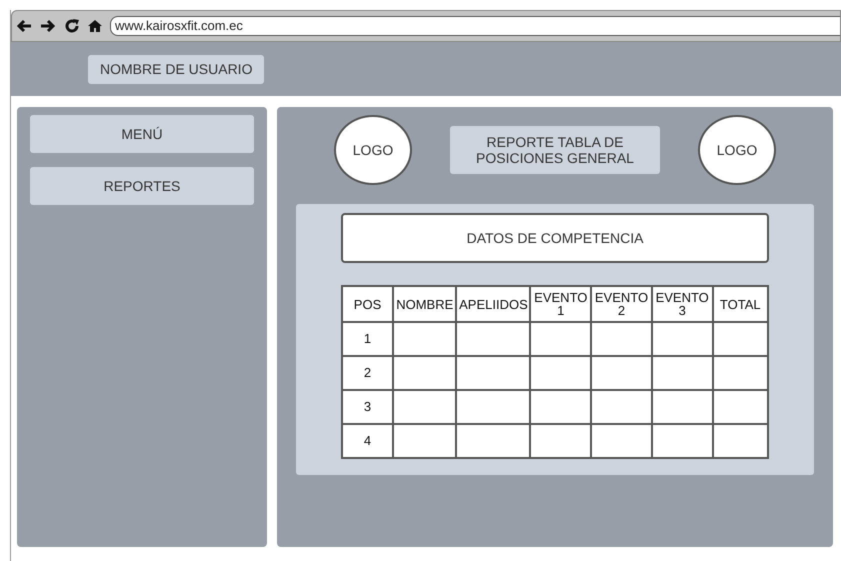 The width and height of the screenshot is (841, 561). Describe the element at coordinates (368, 339) in the screenshot. I see `table-cell: 1` at that location.